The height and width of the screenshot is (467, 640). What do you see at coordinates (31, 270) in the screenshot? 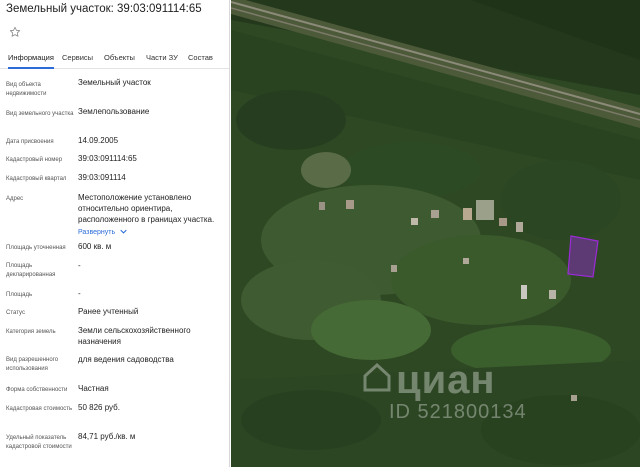
I see `row-label: Площадь декларированная` at bounding box center [31, 270].